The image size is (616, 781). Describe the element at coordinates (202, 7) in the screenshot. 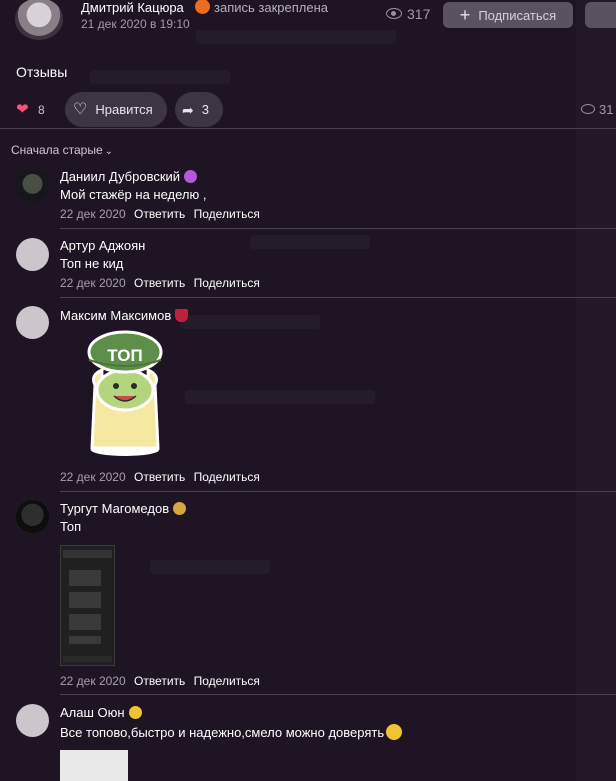

I see `angry-emoji-icon` at that location.